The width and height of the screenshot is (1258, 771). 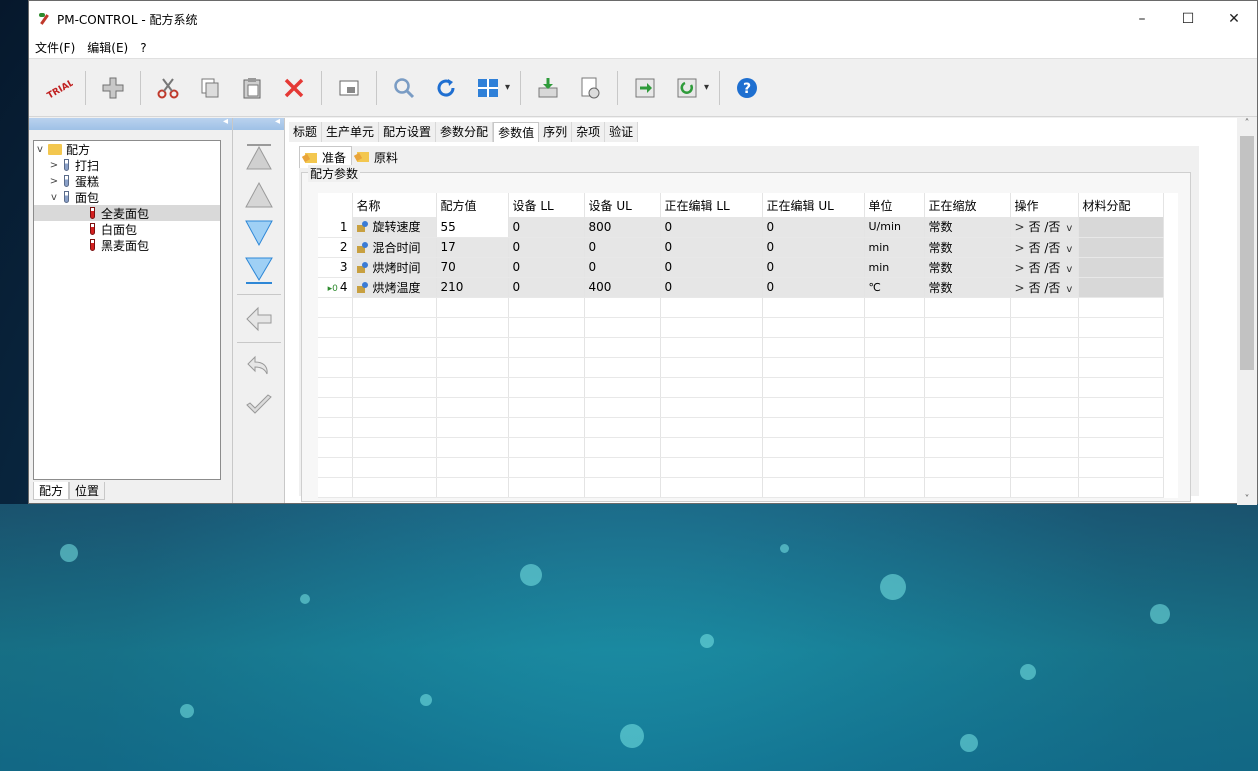 I want to click on cell-value: 210, so click(x=472, y=287).